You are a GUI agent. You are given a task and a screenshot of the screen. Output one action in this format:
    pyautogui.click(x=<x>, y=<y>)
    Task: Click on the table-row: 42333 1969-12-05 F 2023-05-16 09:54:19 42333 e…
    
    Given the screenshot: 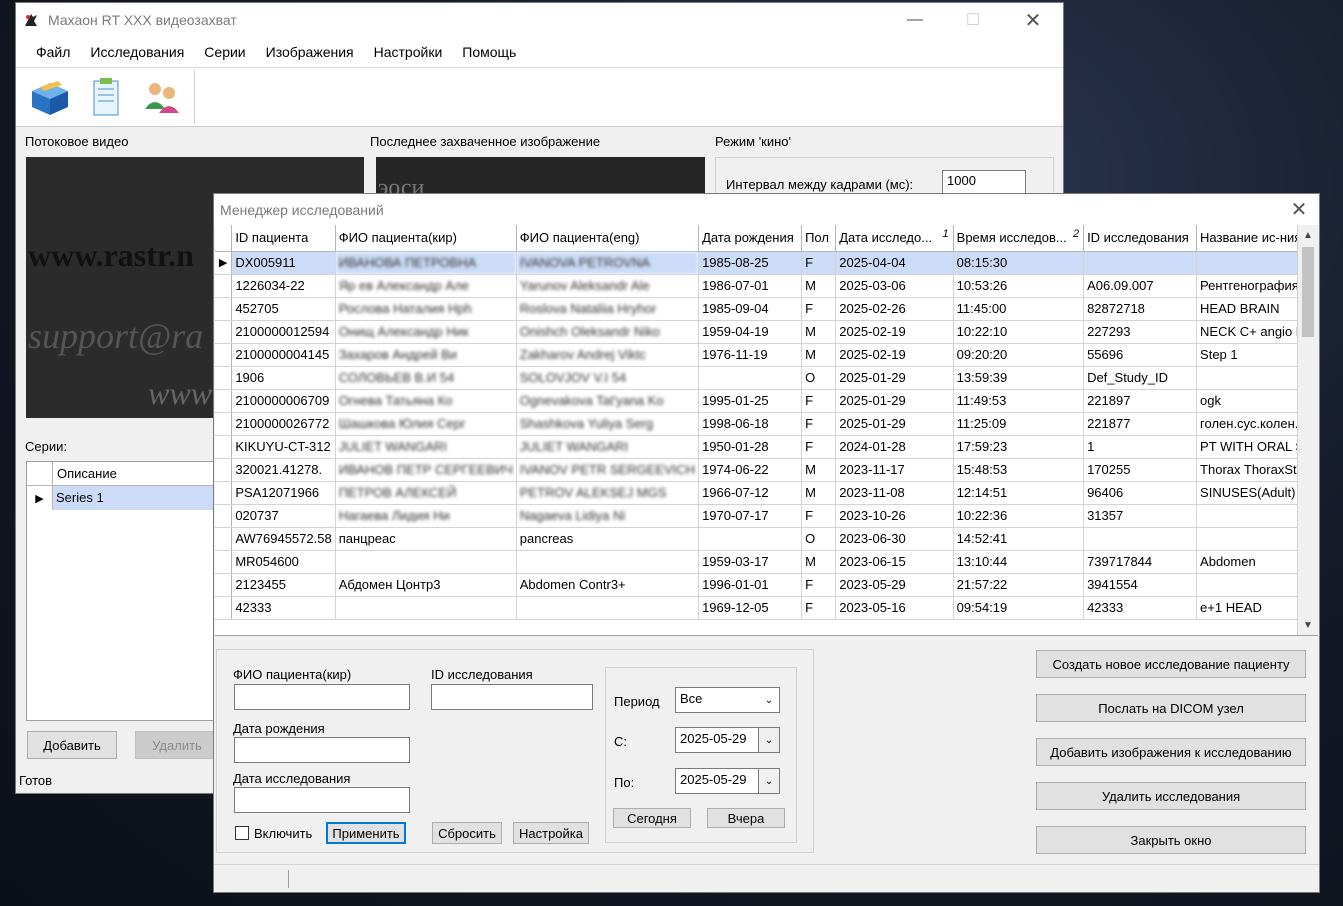 What is the action you would take?
    pyautogui.click(x=766, y=608)
    